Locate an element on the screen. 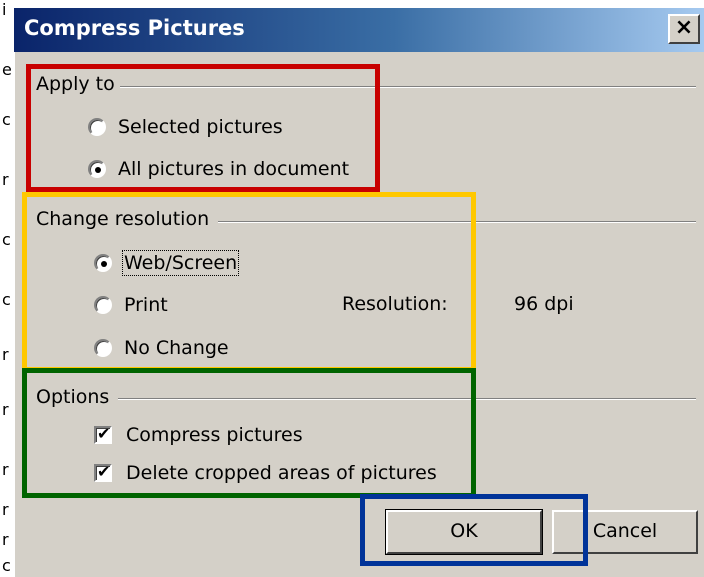 The height and width of the screenshot is (577, 704). resolution-value: 96 dpi is located at coordinates (544, 304).